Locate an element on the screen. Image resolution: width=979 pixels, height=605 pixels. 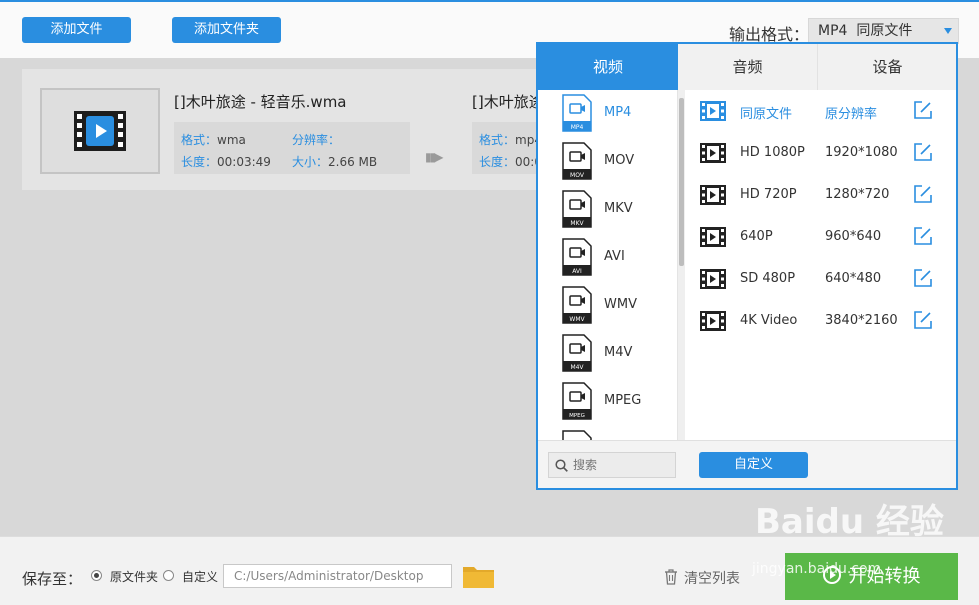
format-badge: WMV is located at coordinates (577, 319).